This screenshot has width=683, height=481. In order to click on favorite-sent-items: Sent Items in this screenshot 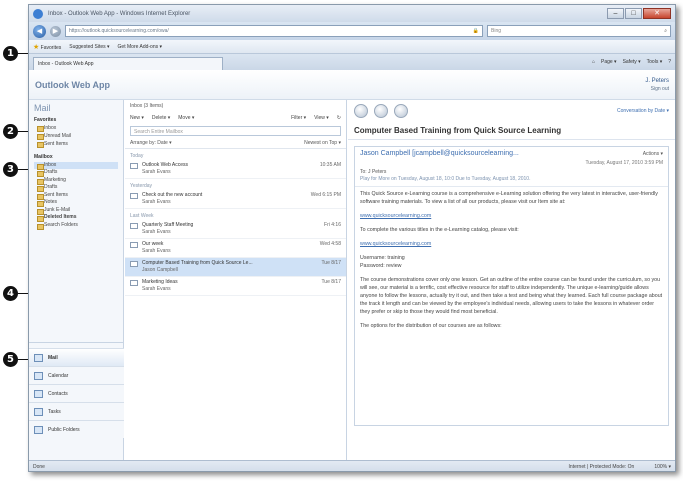, I will do `click(76, 144)`.